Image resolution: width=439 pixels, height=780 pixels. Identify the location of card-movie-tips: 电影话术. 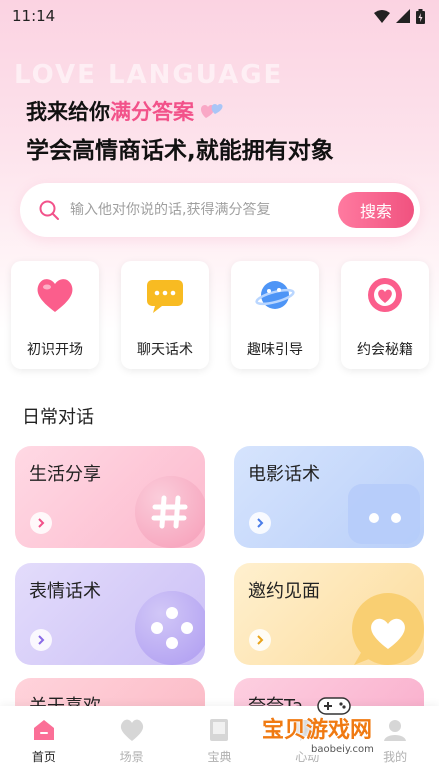
(329, 497).